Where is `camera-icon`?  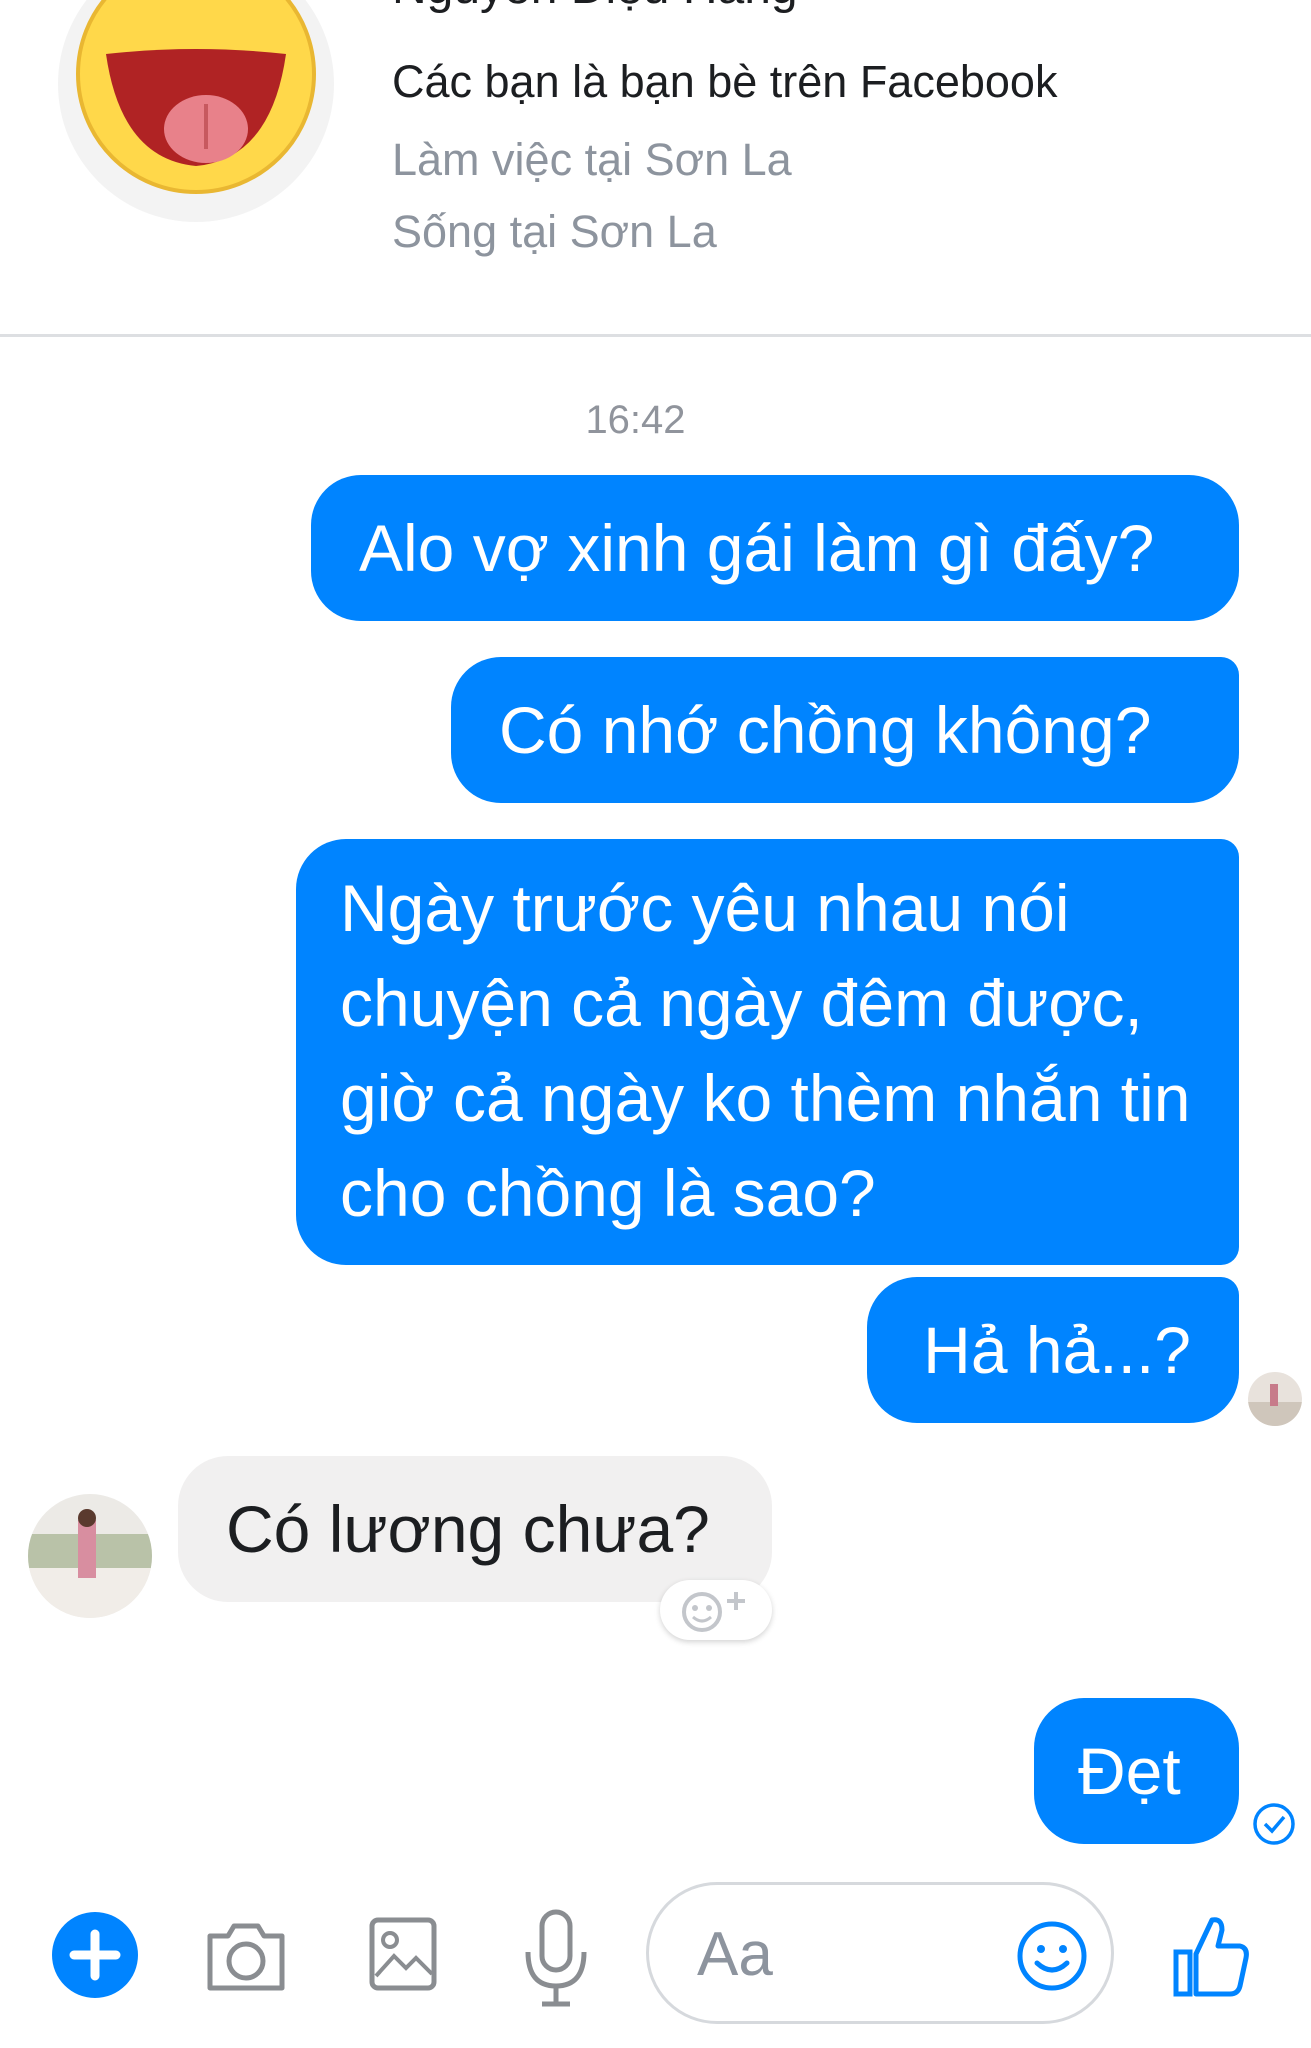
camera-icon is located at coordinates (246, 1957).